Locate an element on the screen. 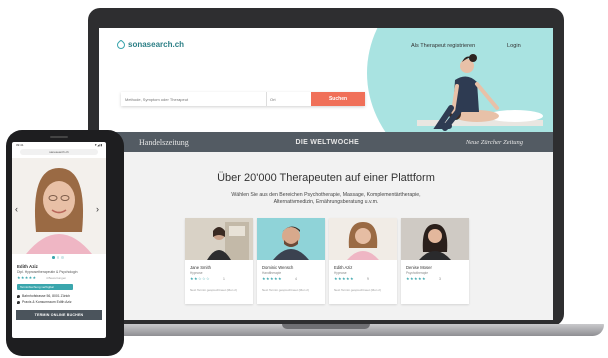 This screenshot has height=358, width=608. book-online-button: TERMIN ONLINE BUCHEN is located at coordinates (59, 315).